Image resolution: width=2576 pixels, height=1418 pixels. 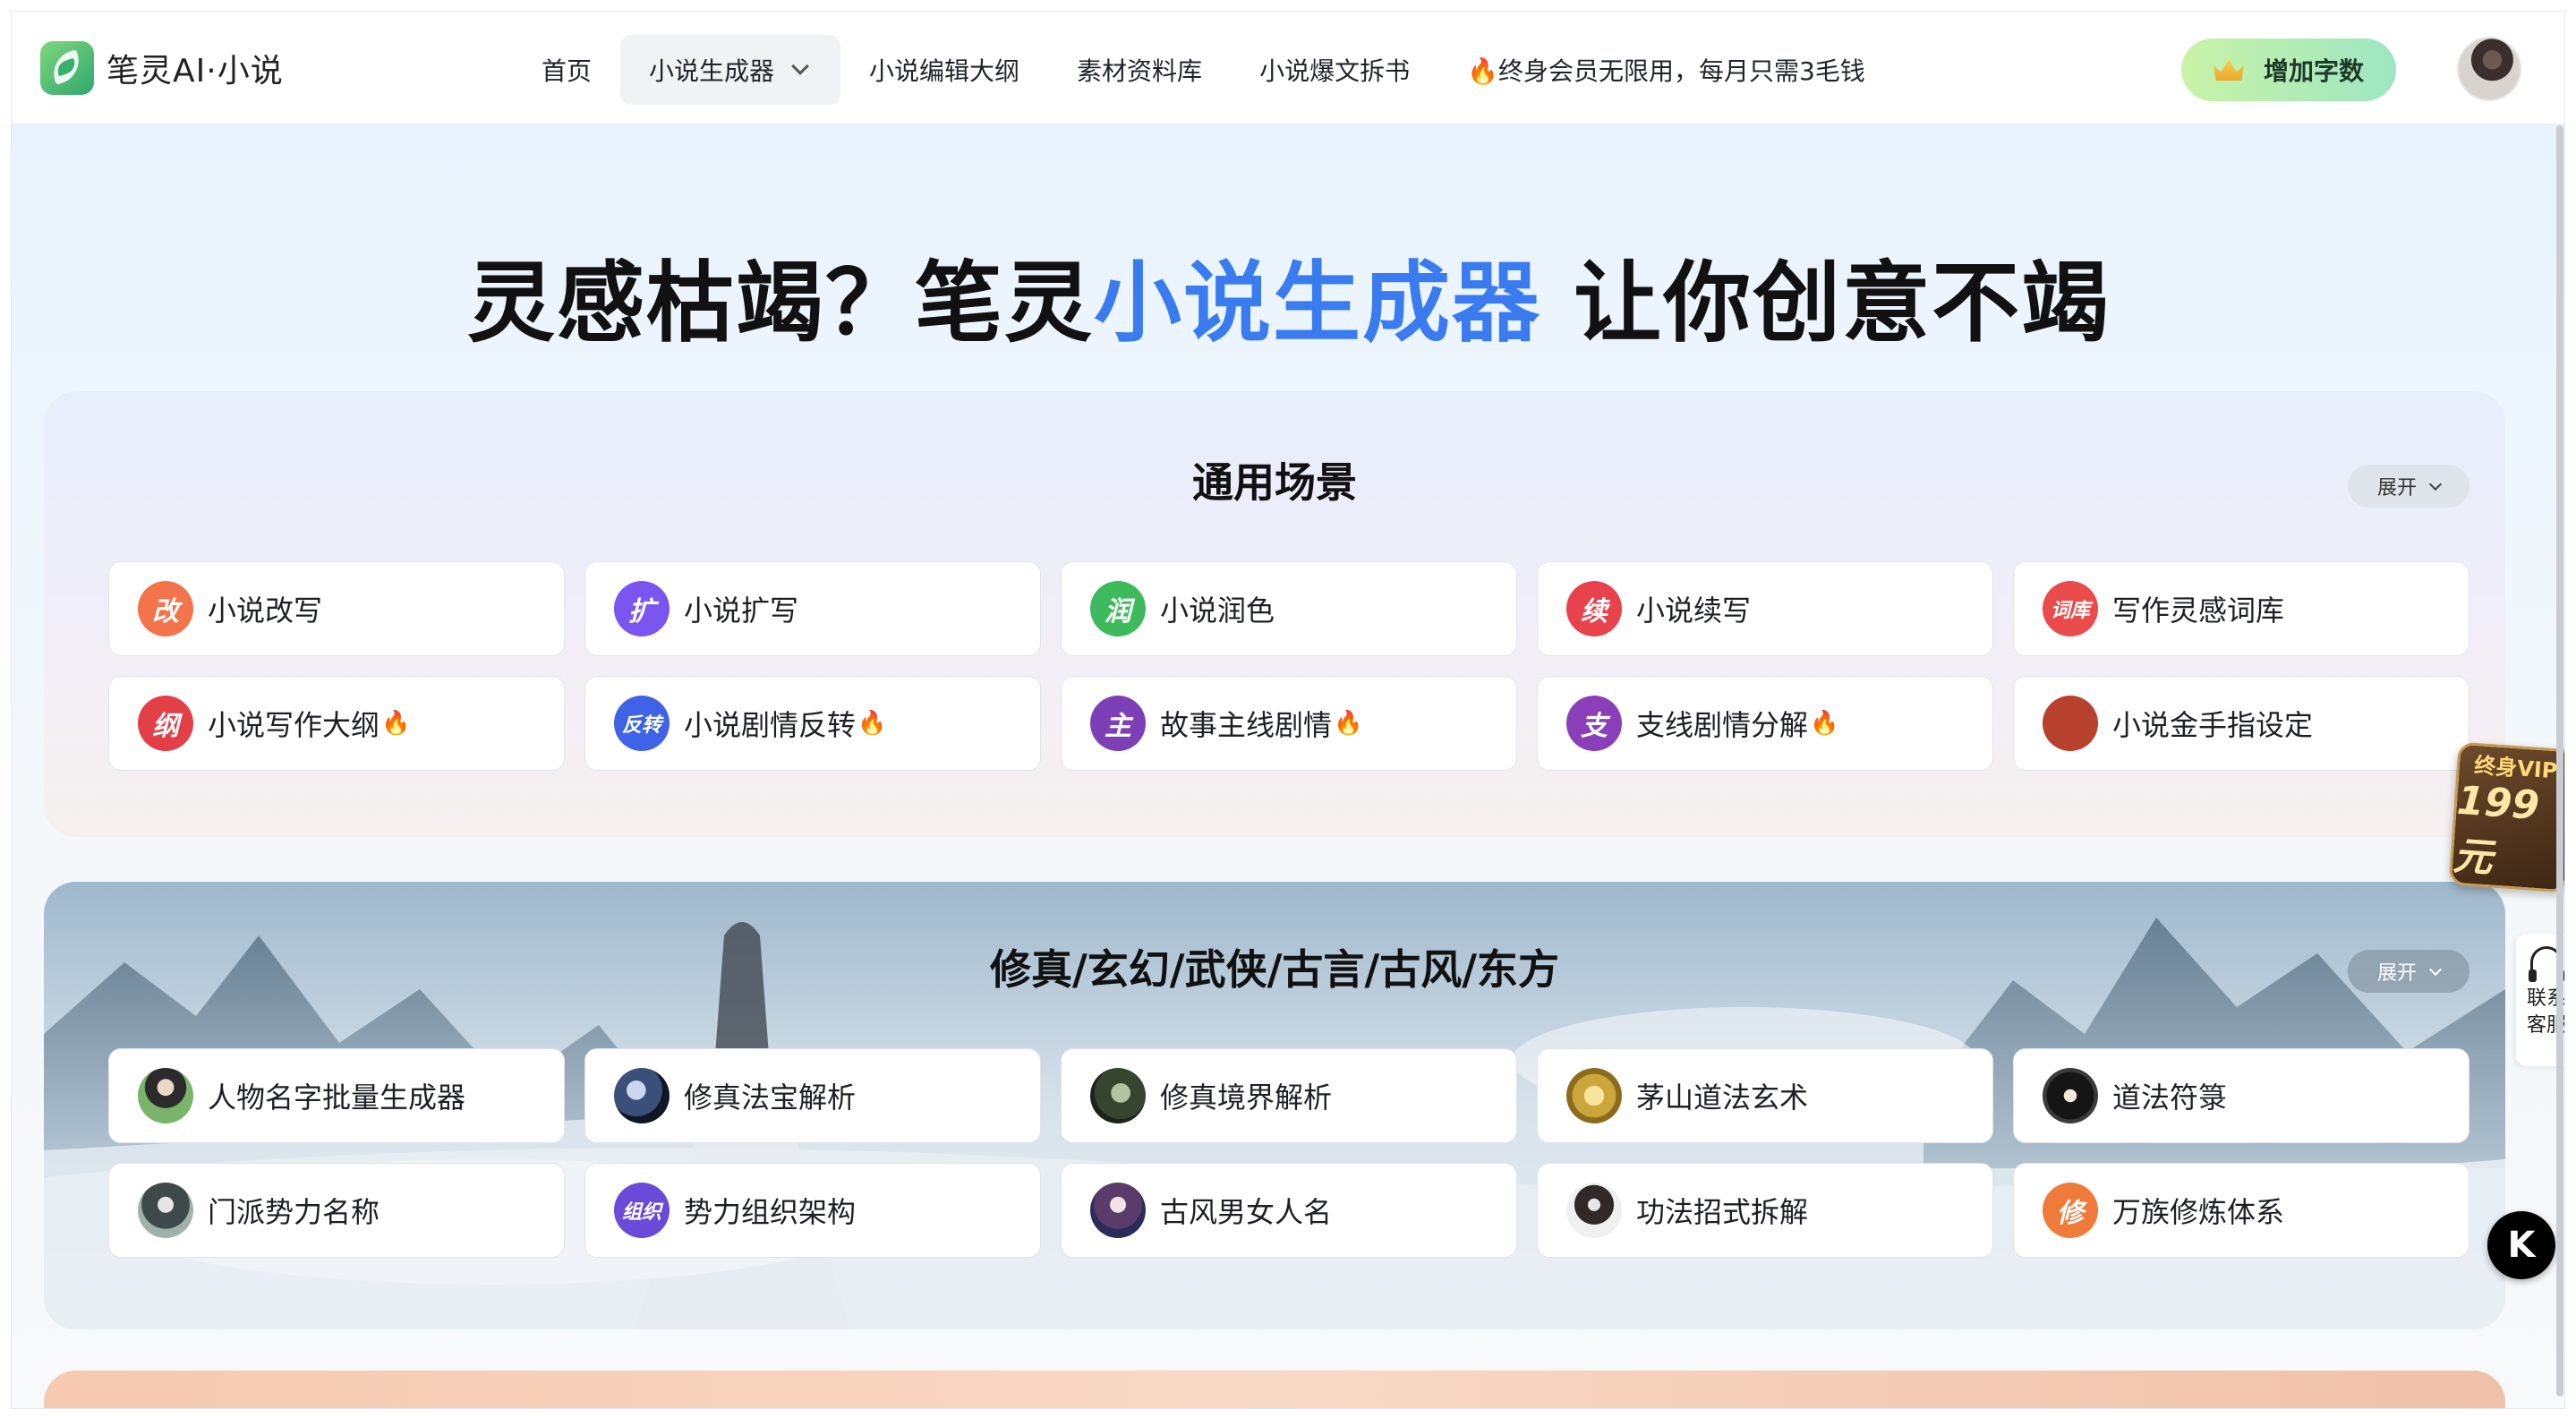 I want to click on feature-card: 古风男女人名, so click(x=1289, y=1210).